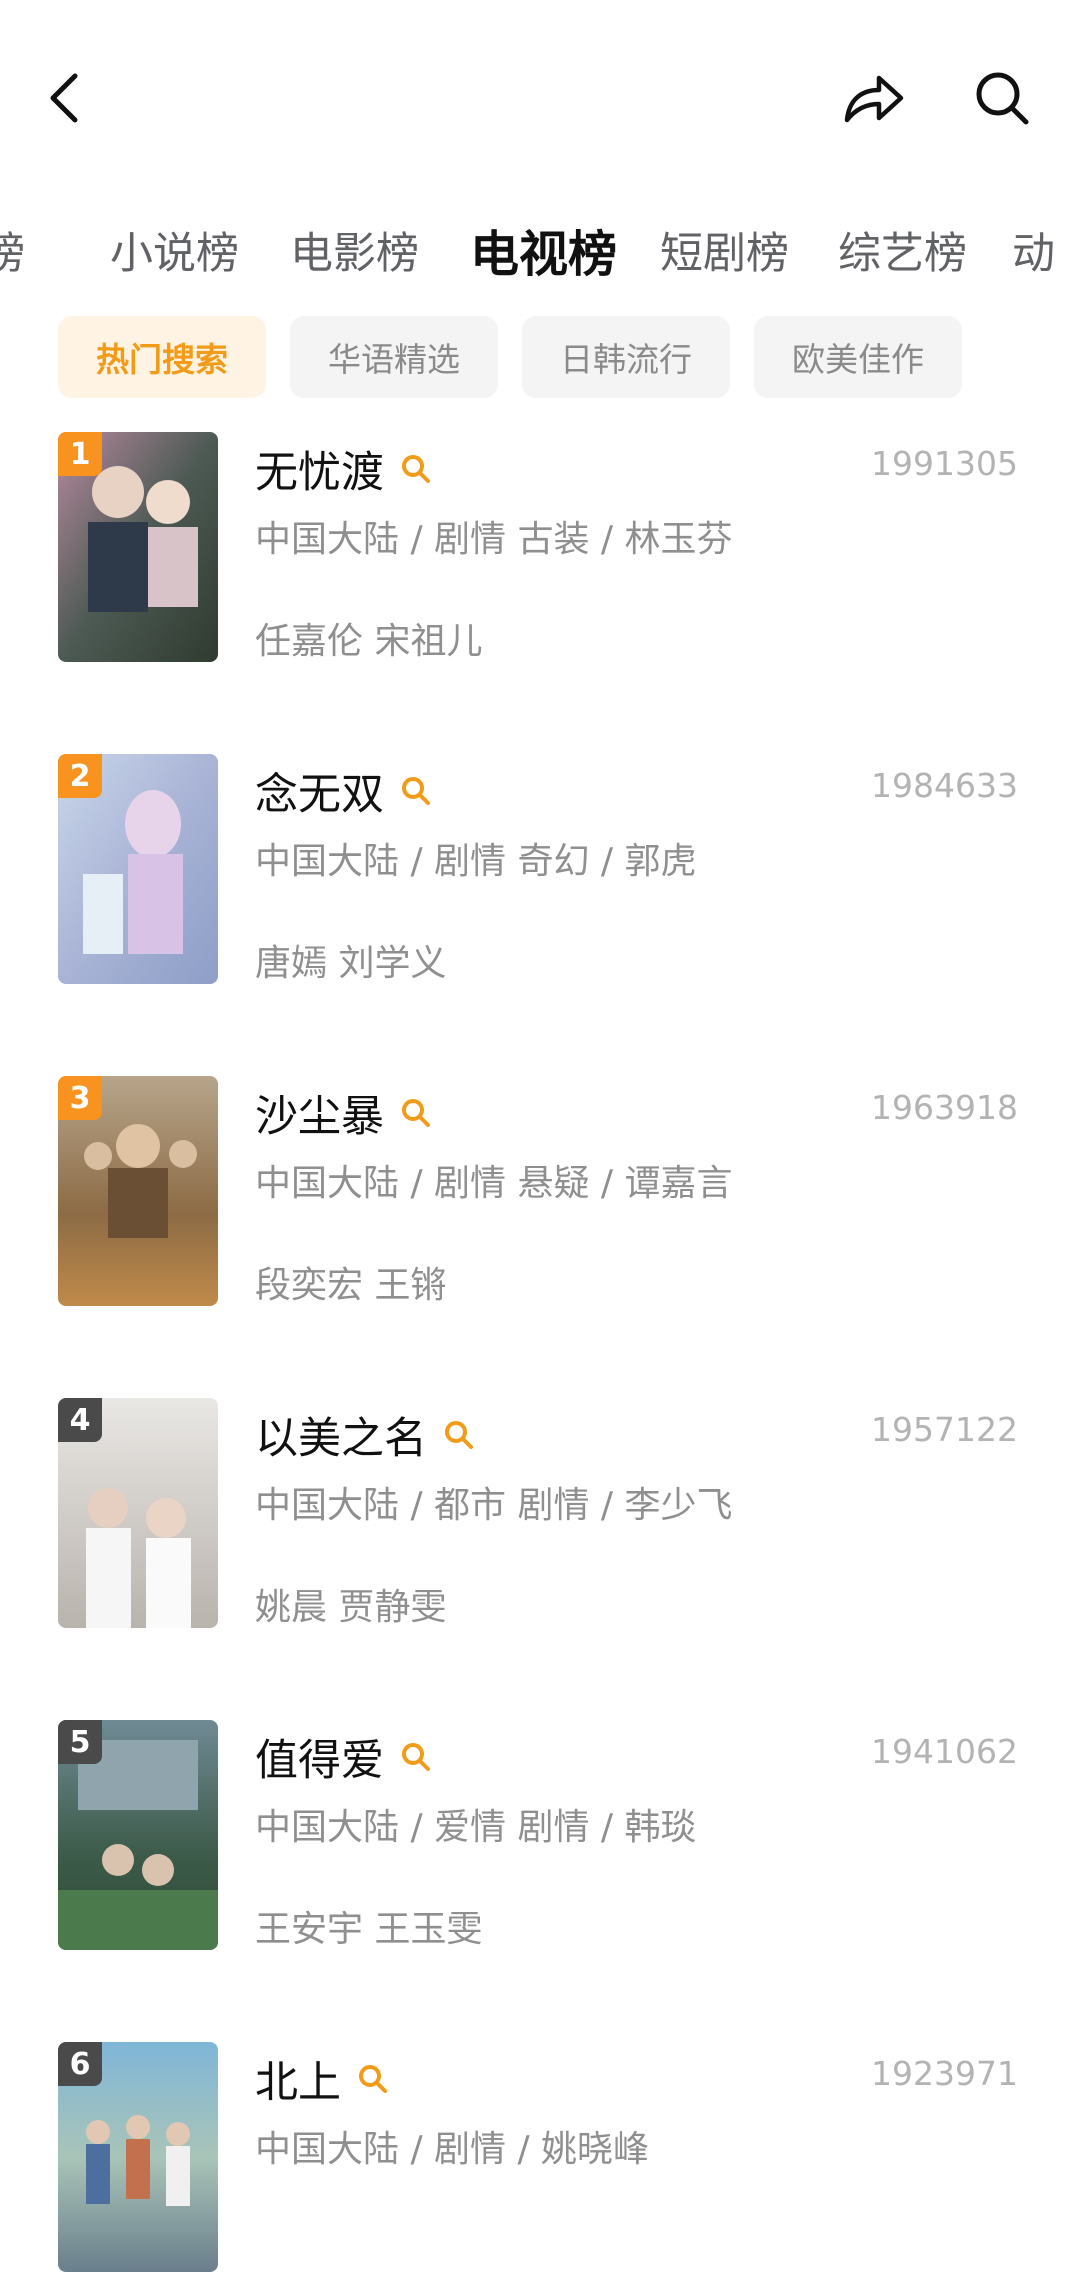  What do you see at coordinates (319, 473) in the screenshot?
I see `item-title: 无忧渡` at bounding box center [319, 473].